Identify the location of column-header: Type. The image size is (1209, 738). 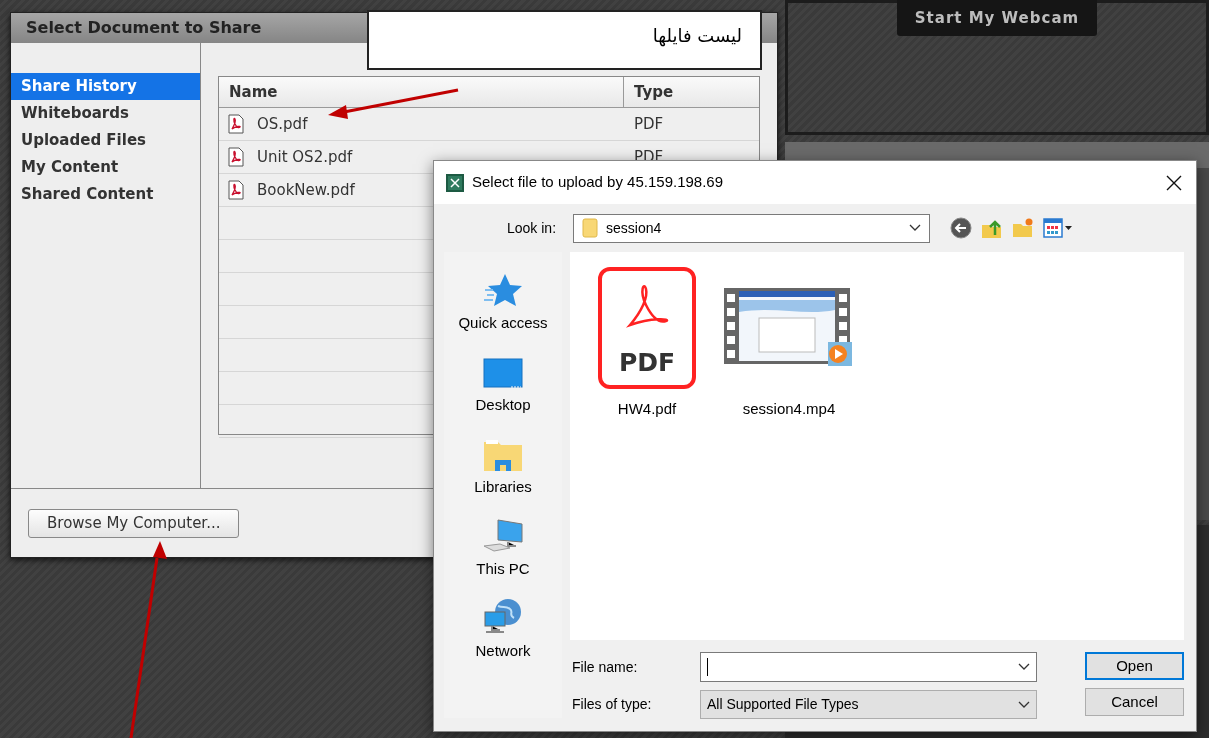
(691, 92).